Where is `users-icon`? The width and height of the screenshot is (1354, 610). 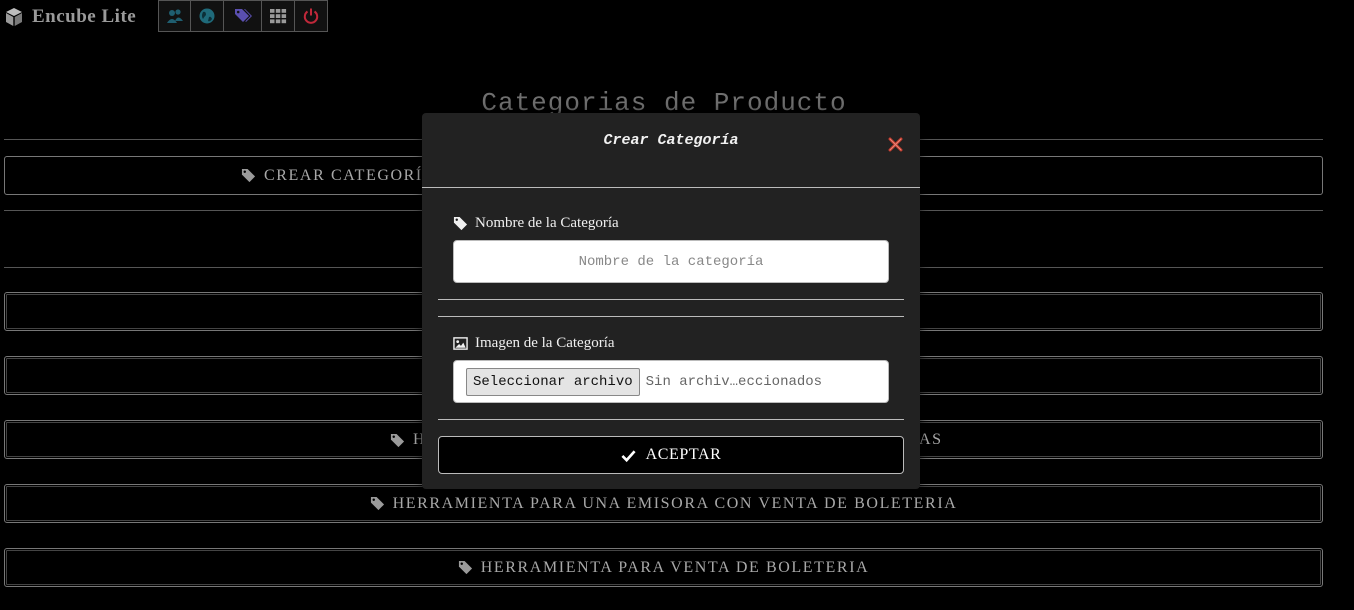
users-icon is located at coordinates (174, 16).